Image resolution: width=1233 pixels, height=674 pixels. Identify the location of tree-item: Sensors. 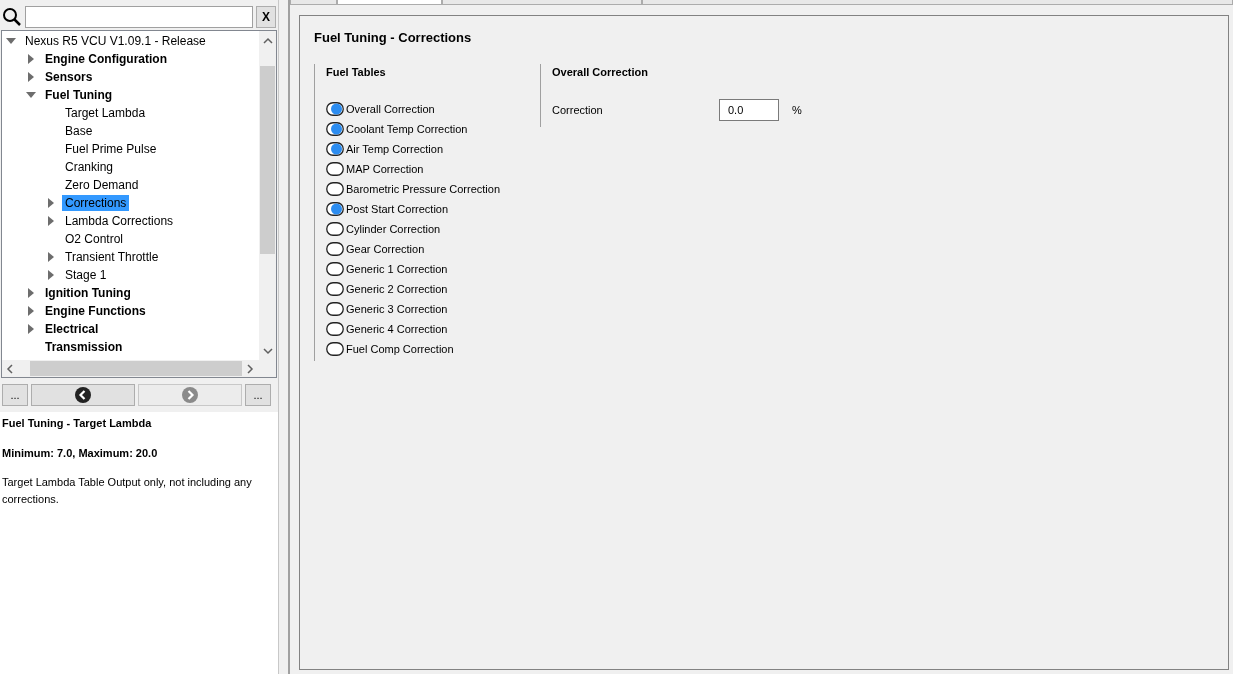
(69, 77).